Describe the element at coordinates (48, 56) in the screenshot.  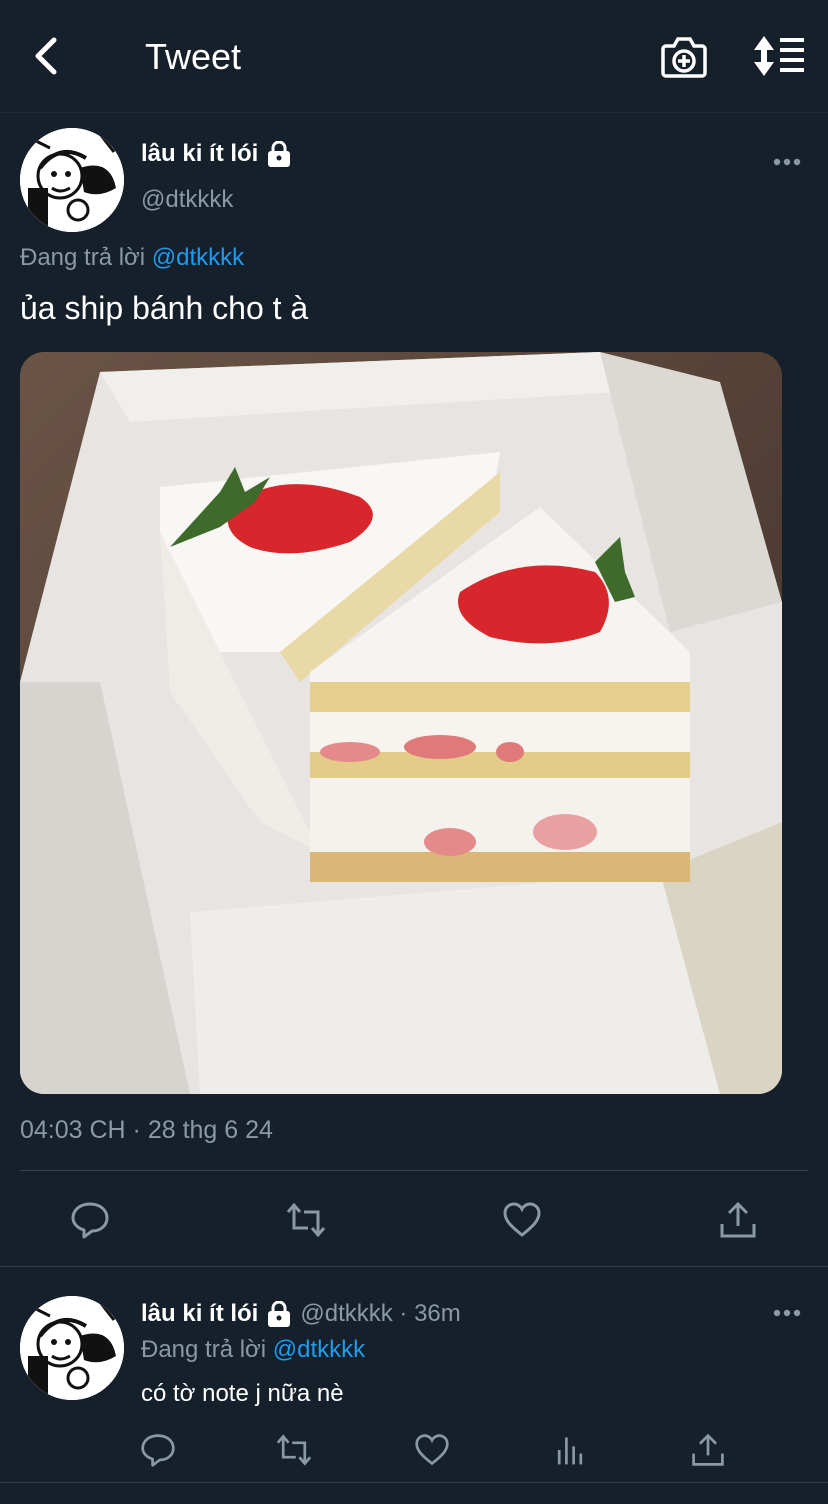
I see `back-icon` at that location.